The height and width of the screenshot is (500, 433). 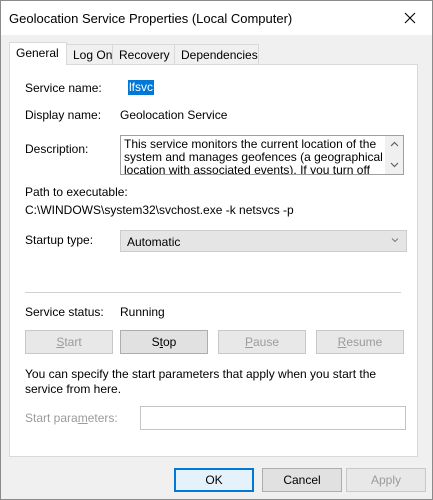 I want to click on stop-button-suffix: op, so click(x=170, y=342).